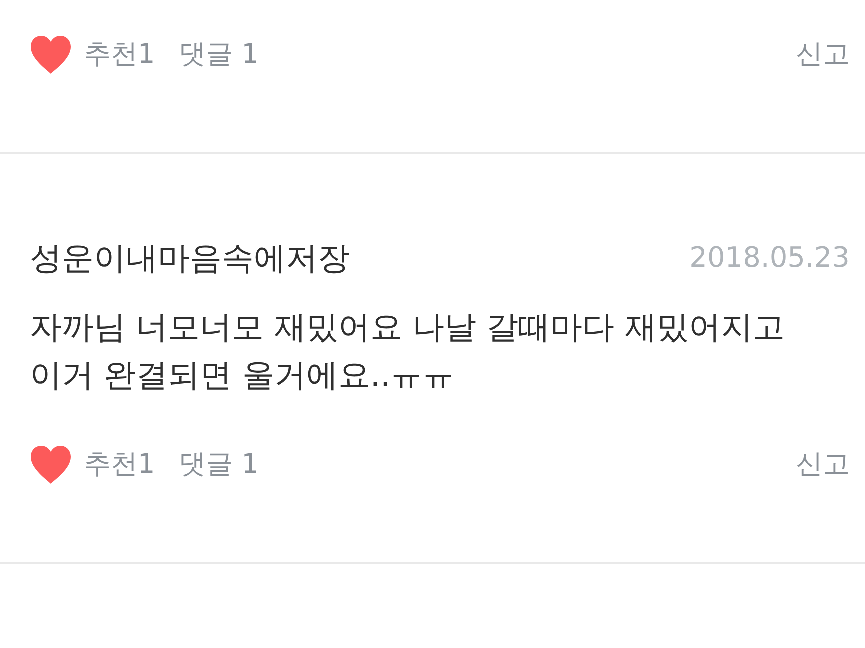  I want to click on comment-date: 2018.05.23, so click(770, 258).